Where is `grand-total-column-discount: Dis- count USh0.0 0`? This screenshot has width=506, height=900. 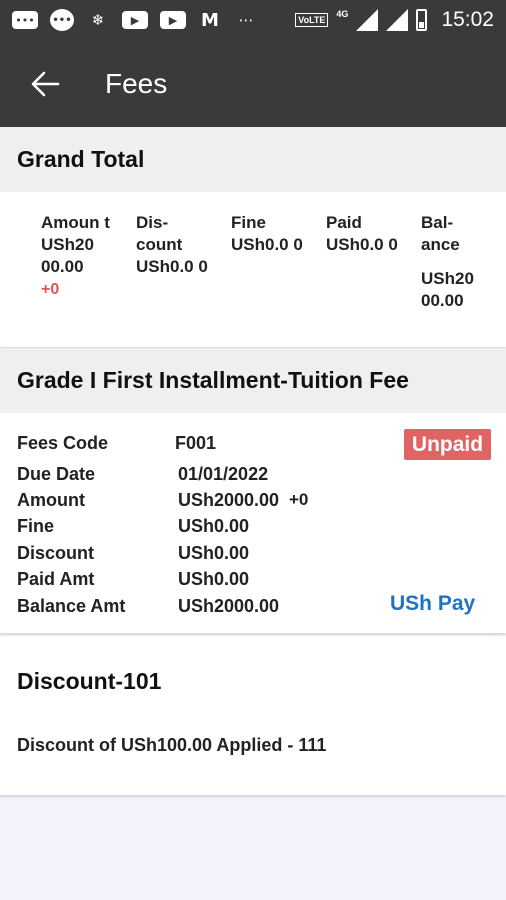 grand-total-column-discount: Dis- count USh0.0 0 is located at coordinates (174, 245).